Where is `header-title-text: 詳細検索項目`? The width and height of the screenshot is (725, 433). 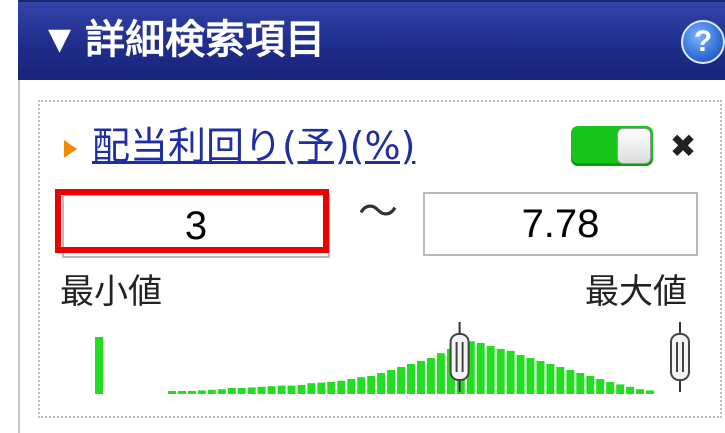 header-title-text: 詳細検索項目 is located at coordinates (205, 40).